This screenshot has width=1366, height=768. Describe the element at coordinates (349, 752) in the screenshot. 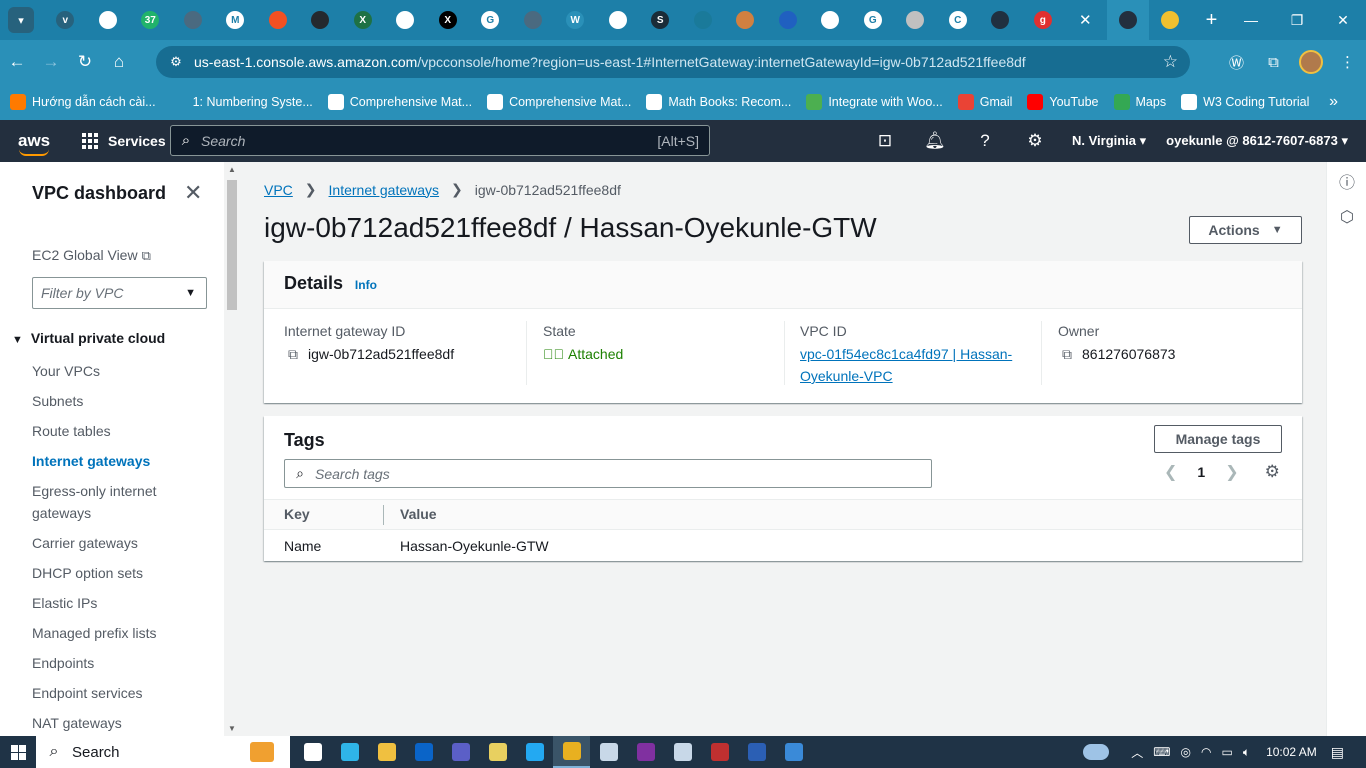

I see `edge-icon` at that location.